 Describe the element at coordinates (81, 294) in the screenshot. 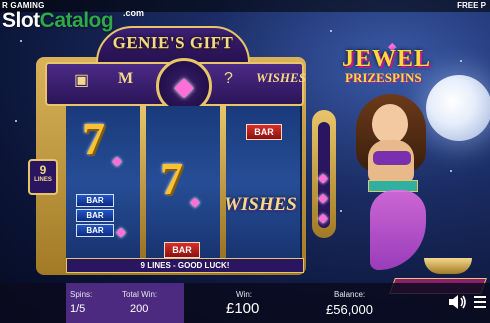

I see `spins-label: Spins:` at that location.